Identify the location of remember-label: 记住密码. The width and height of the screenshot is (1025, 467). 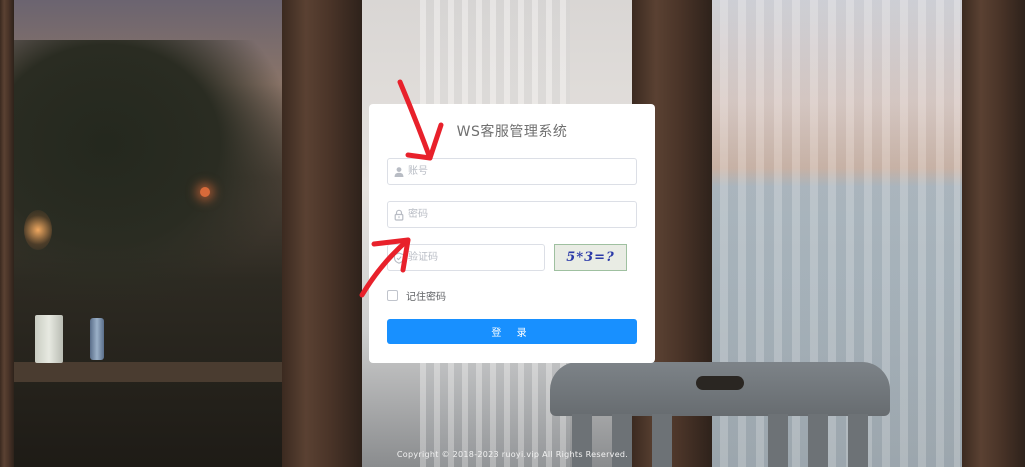
(426, 297).